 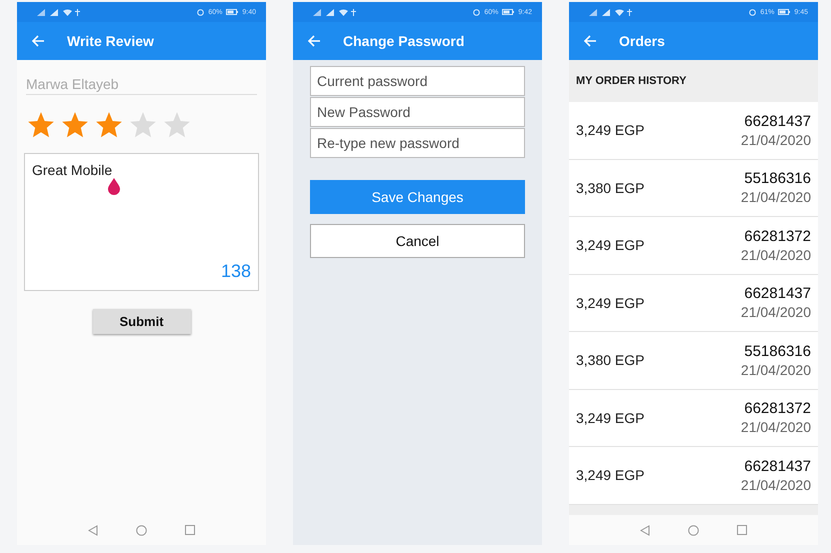 I want to click on password-field: Re-type new password, so click(x=417, y=143).